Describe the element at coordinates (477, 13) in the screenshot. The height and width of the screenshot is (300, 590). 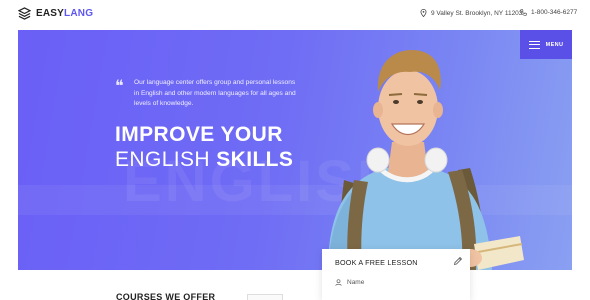
I see `address-text: 9 Valley St. Brooklyn, NY 11203` at that location.